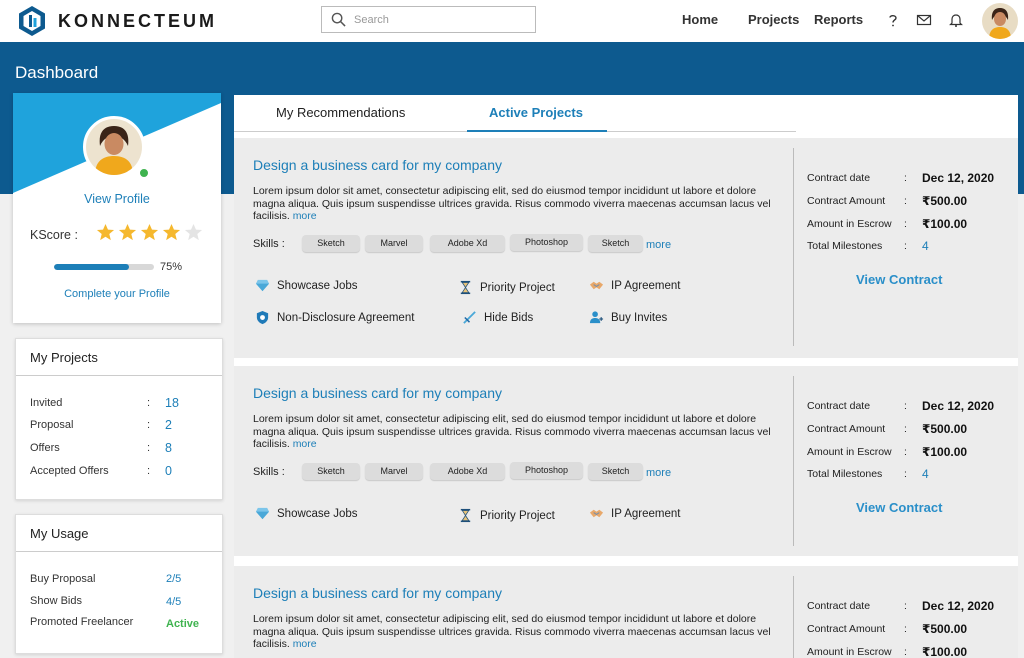  I want to click on project-tabs: My Recommendations Active Projects, so click(515, 113).